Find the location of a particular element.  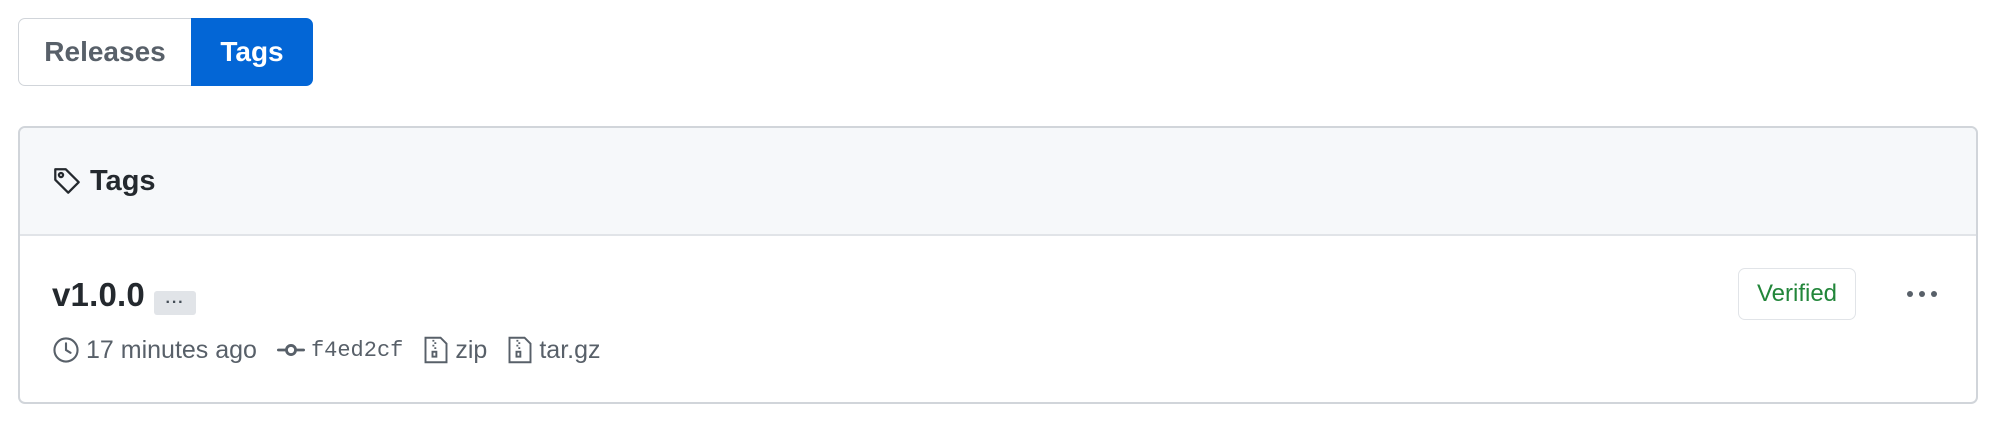

tag-zip-download: zip is located at coordinates (455, 350).